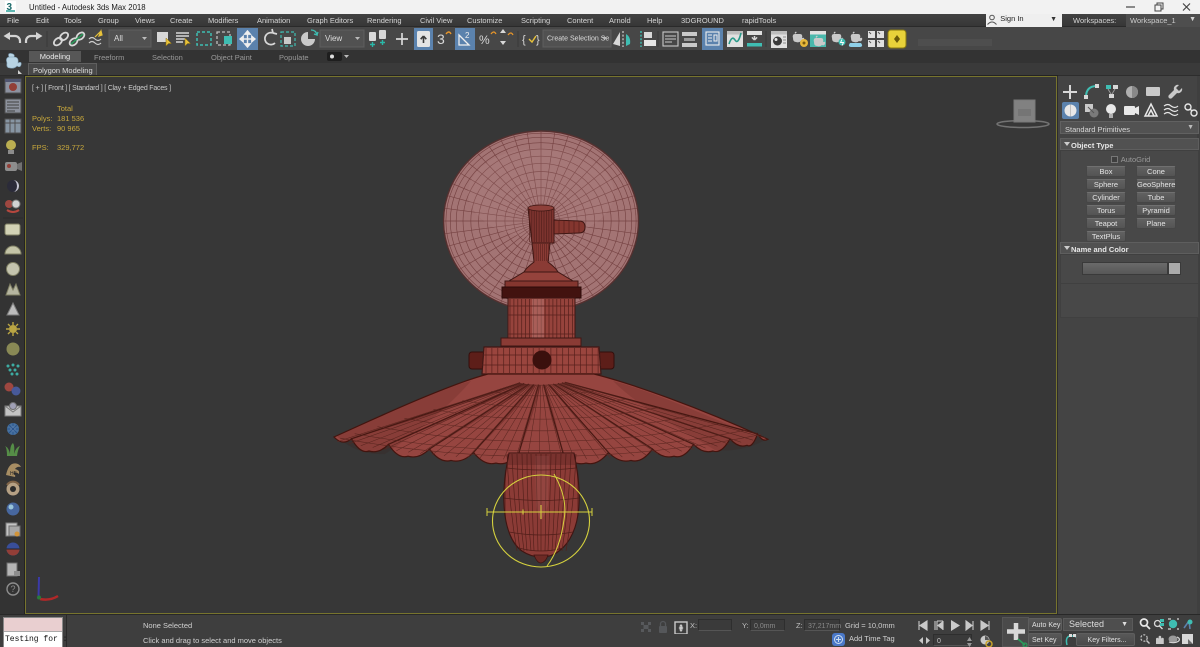 The height and width of the screenshot is (647, 1200). Describe the element at coordinates (118, 38) in the screenshot. I see `svg-text: All` at that location.